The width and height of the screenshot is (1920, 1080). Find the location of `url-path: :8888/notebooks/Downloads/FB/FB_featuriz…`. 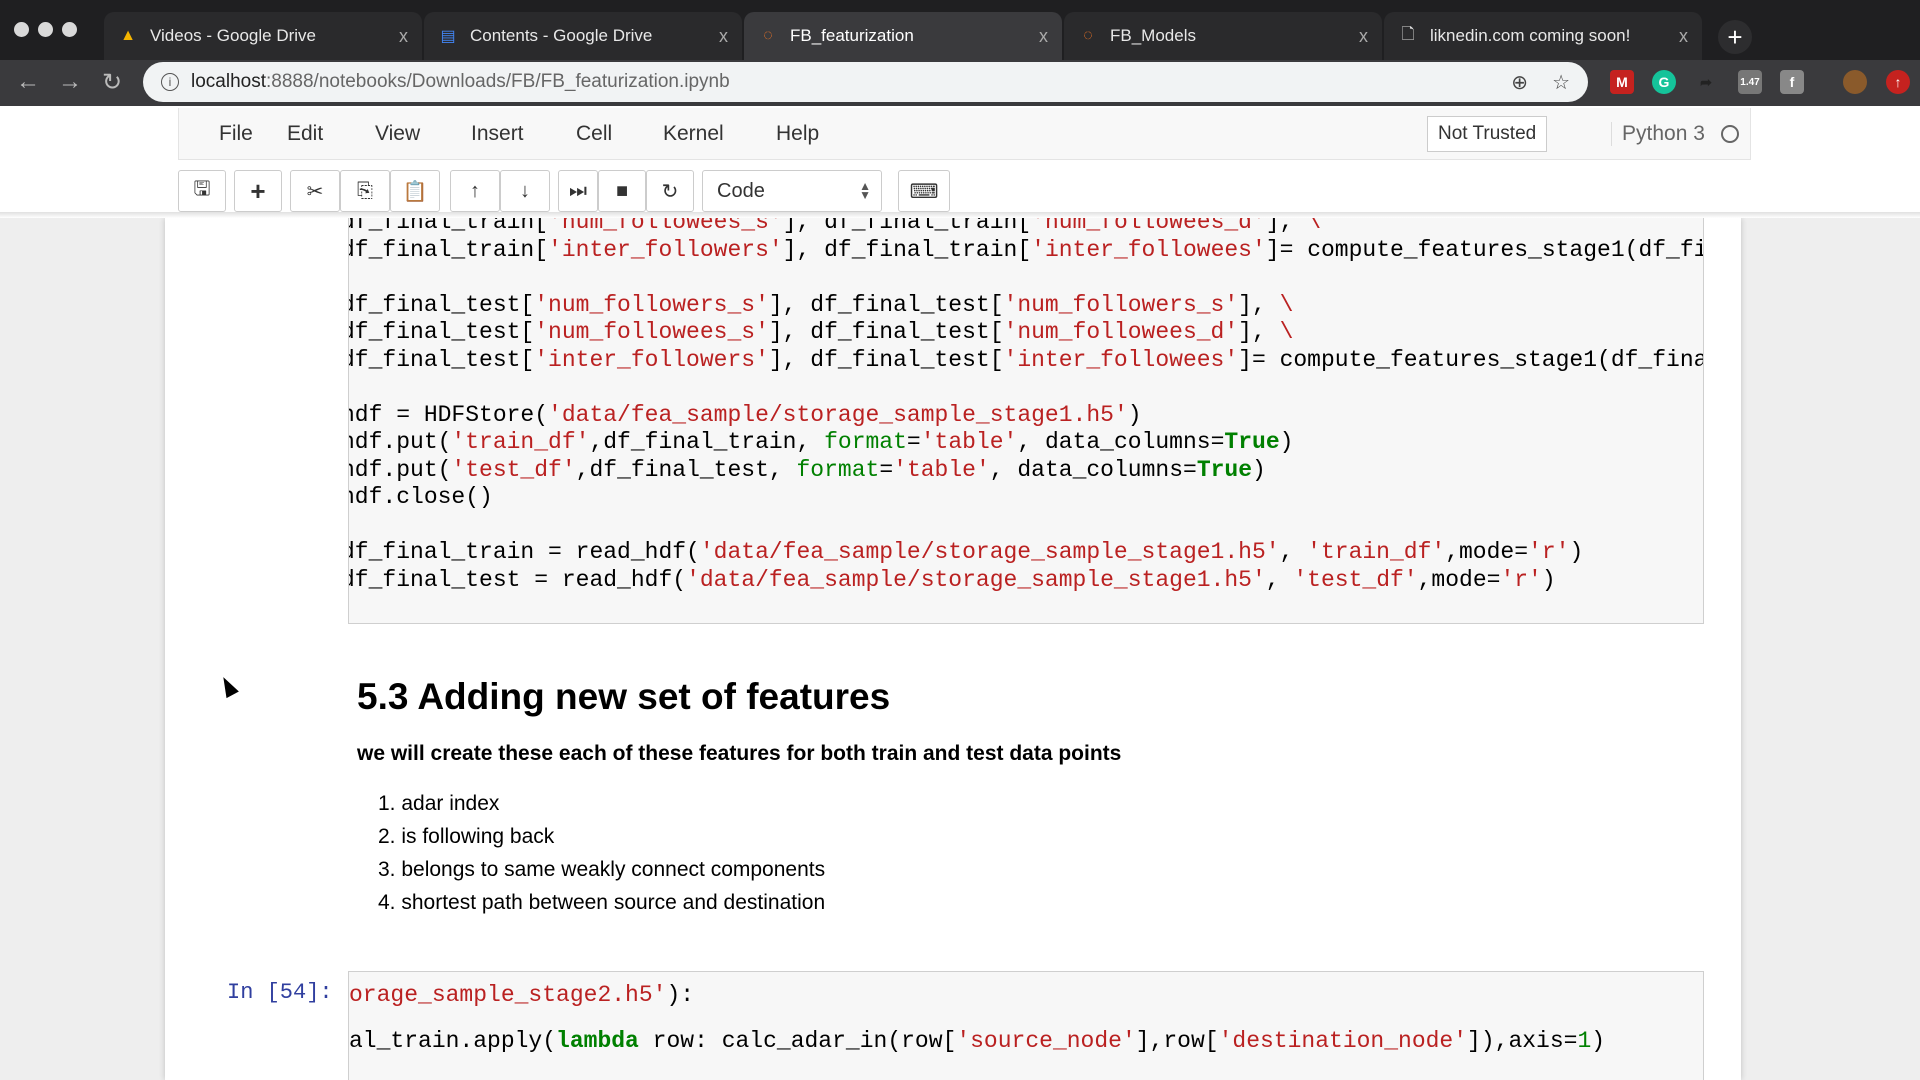

url-path: :8888/notebooks/Downloads/FB/FB_featuriz… is located at coordinates (498, 81).